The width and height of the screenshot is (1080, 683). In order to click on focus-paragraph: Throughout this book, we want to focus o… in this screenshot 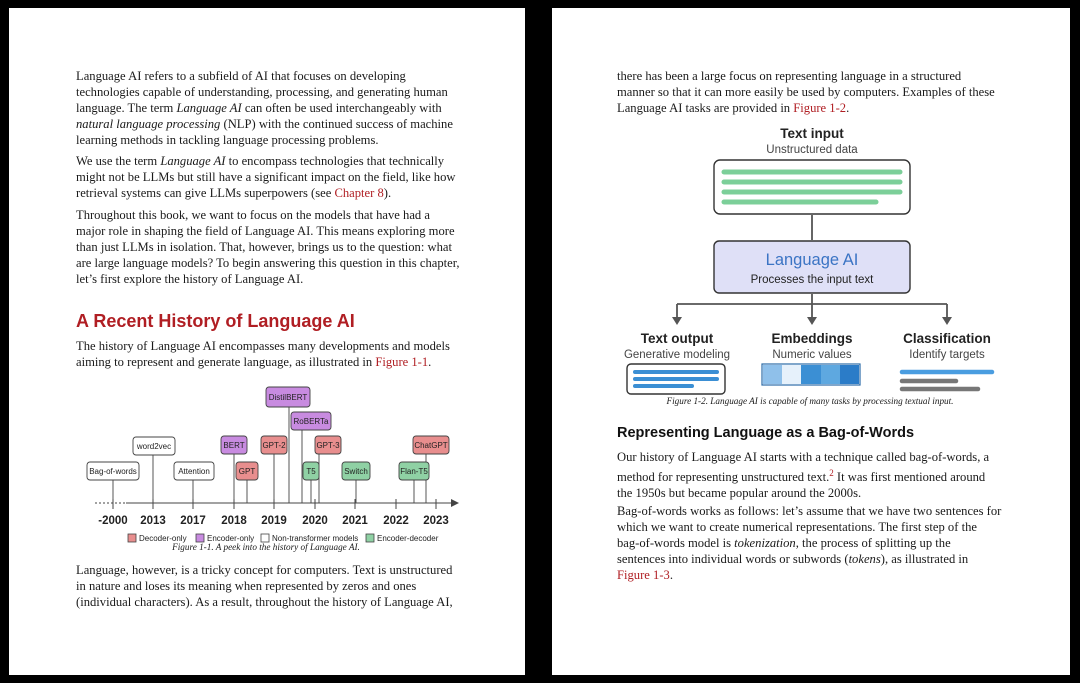, I will do `click(296, 248)`.